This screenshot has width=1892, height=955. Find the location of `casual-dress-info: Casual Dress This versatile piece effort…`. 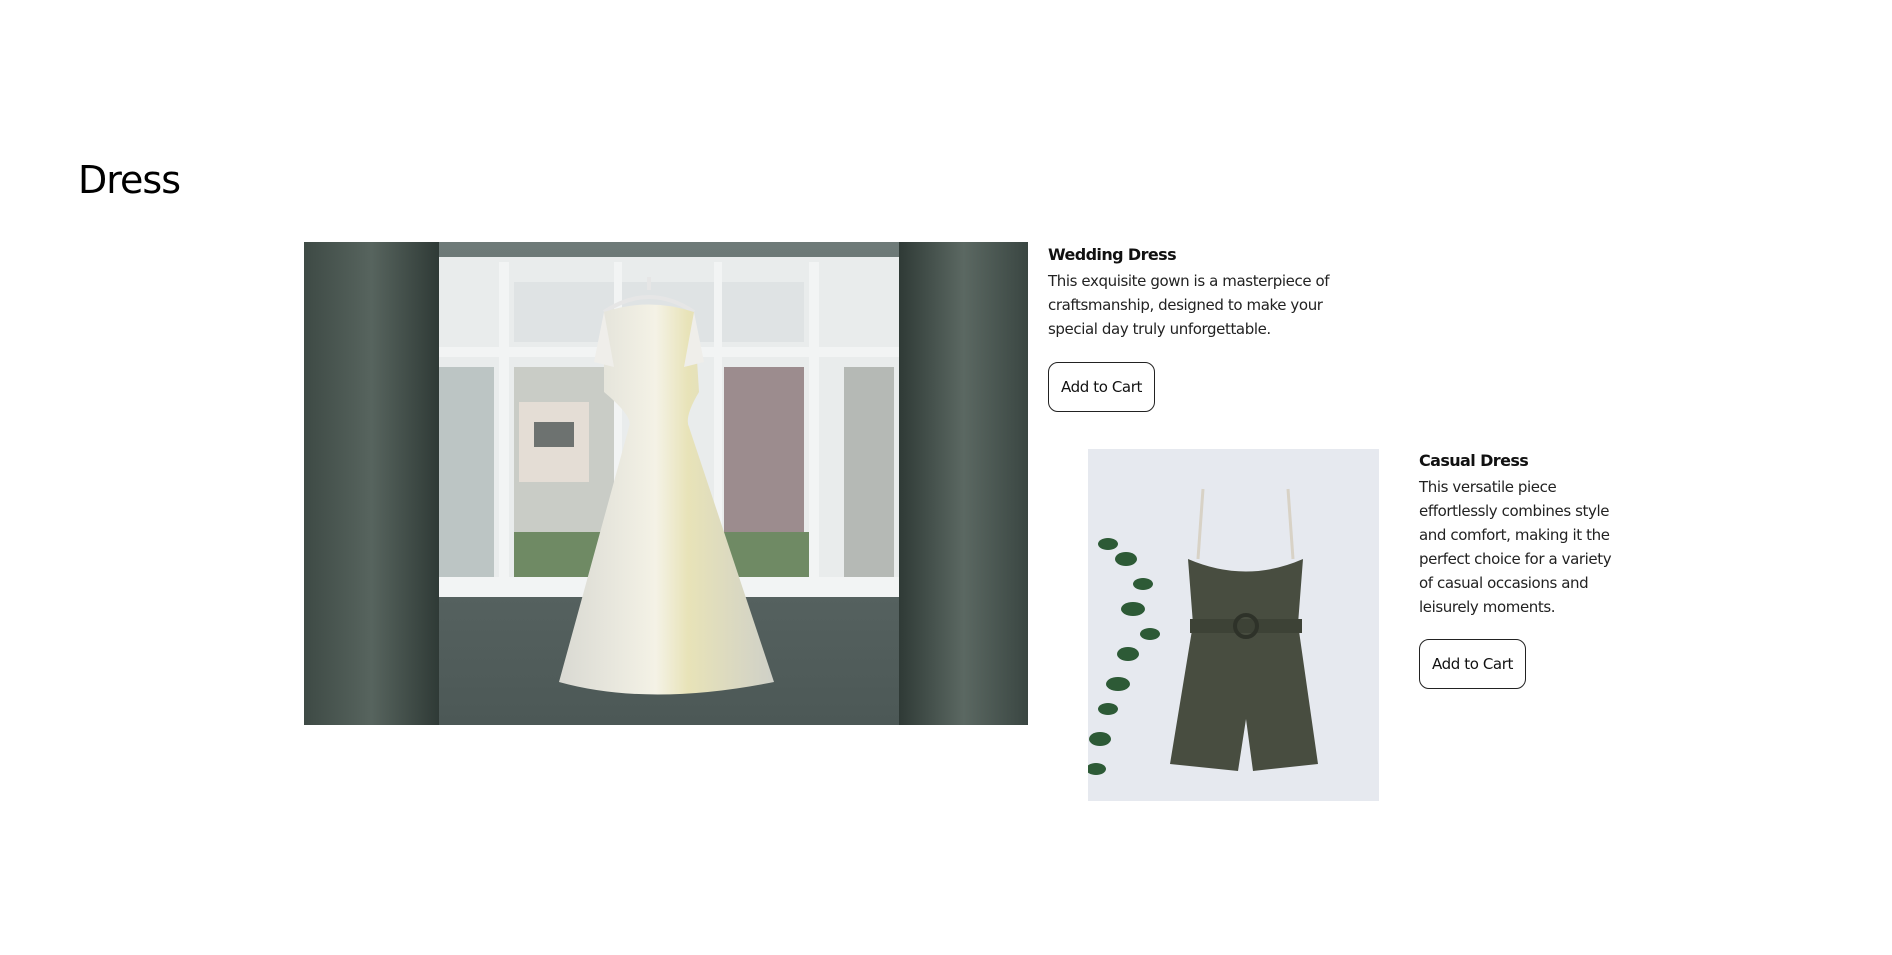

casual-dress-info: Casual Dress This versatile piece effort… is located at coordinates (1524, 569).